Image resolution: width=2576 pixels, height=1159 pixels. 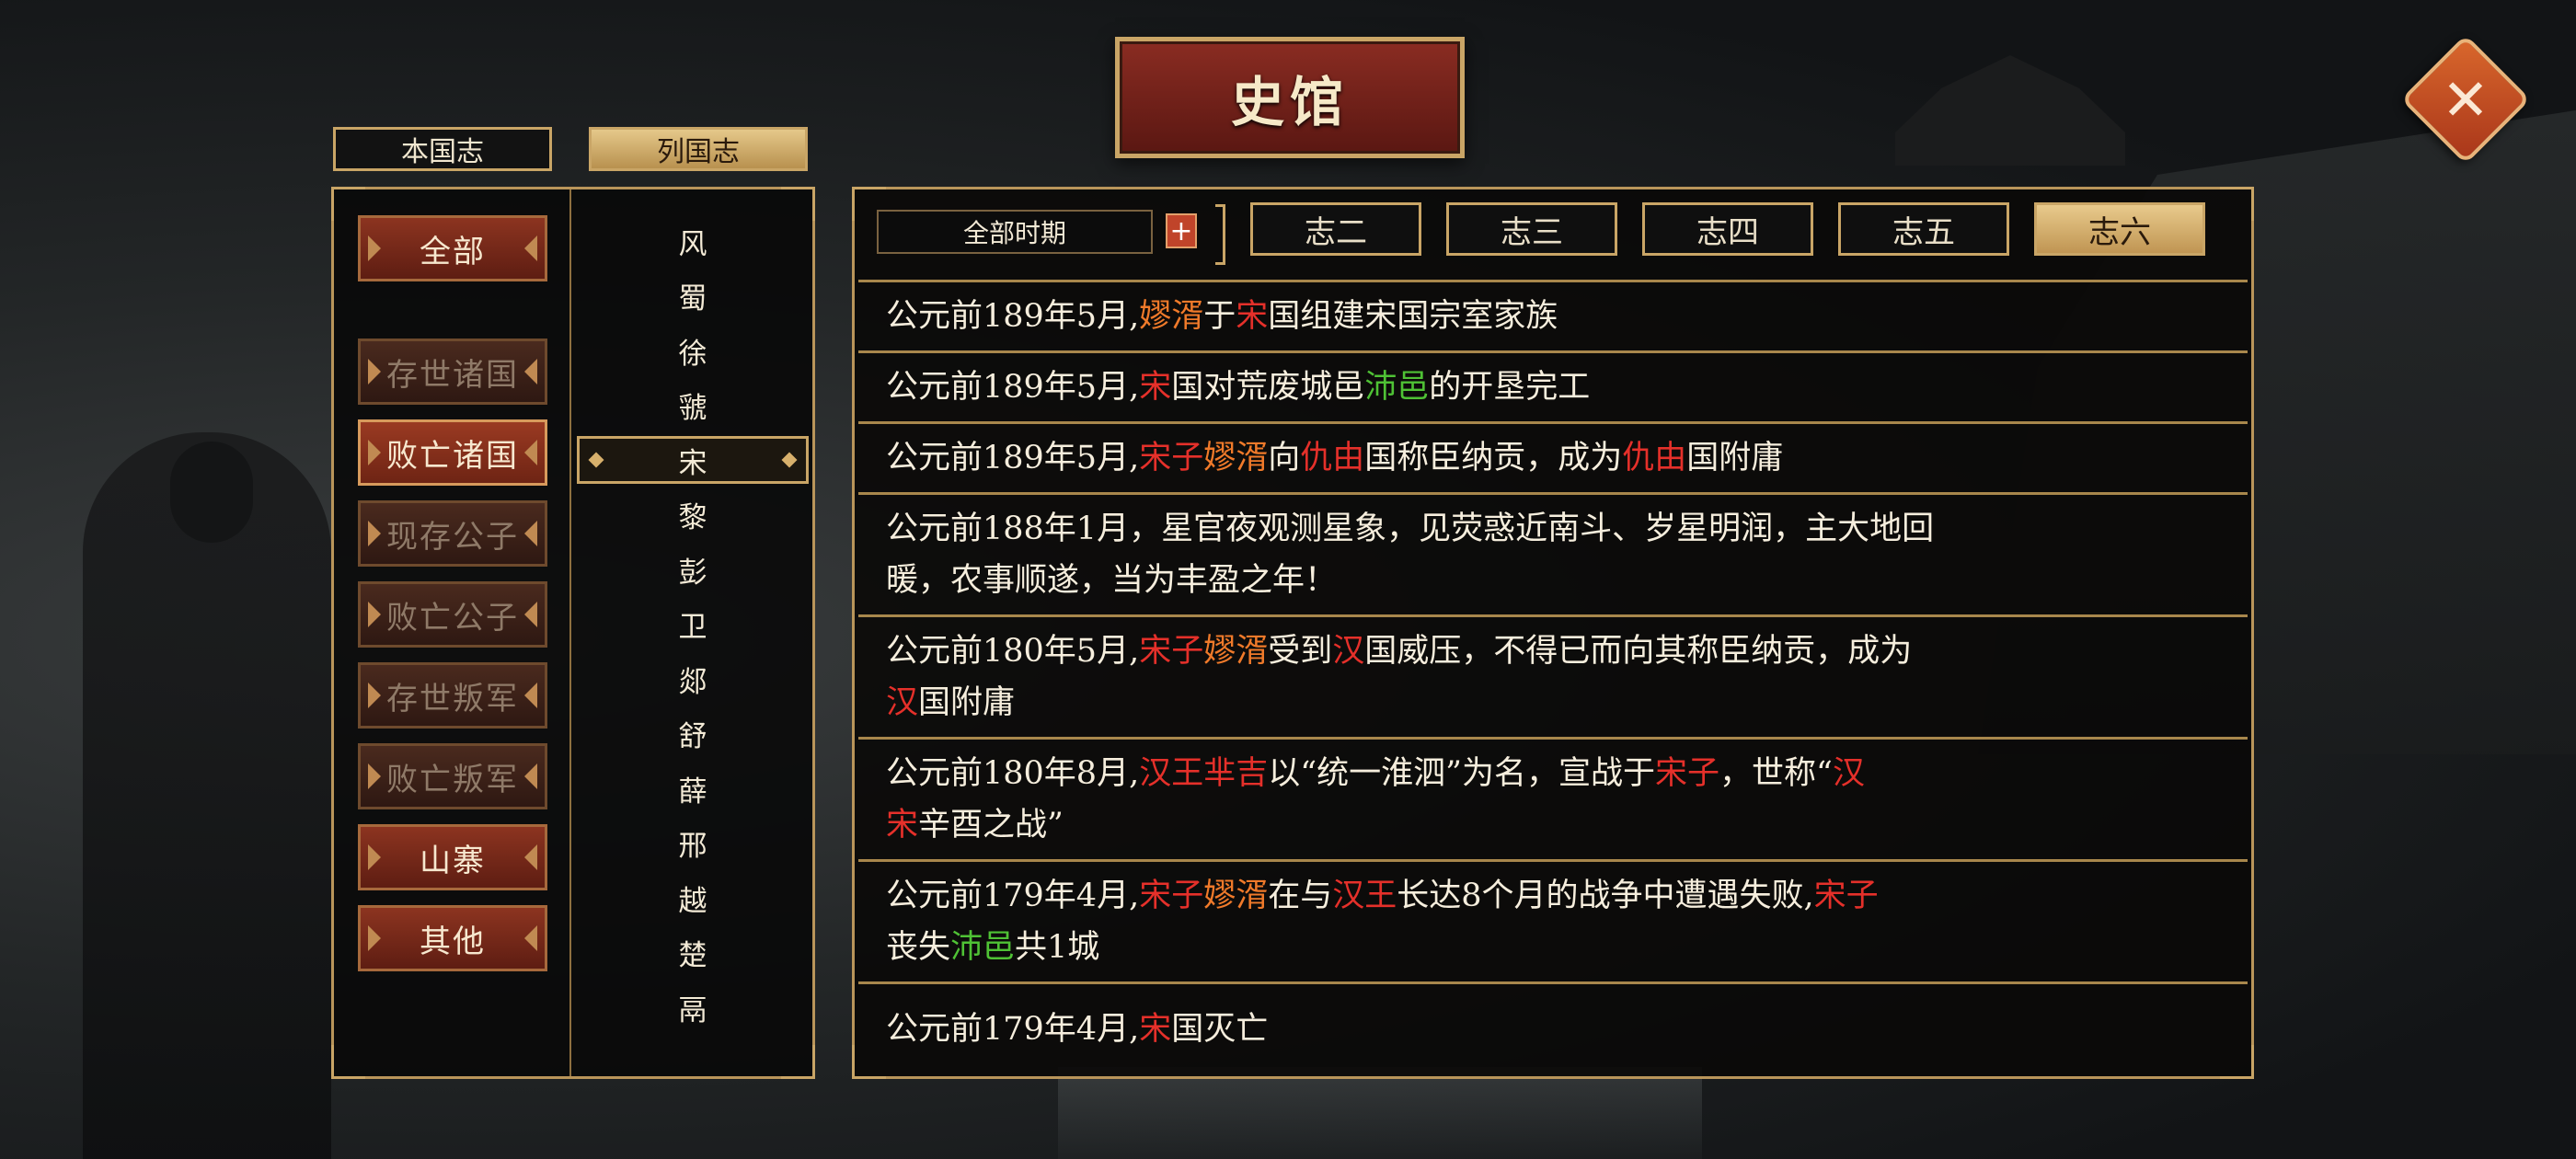 What do you see at coordinates (452, 372) in the screenshot?
I see `category-button: 存世诸国` at bounding box center [452, 372].